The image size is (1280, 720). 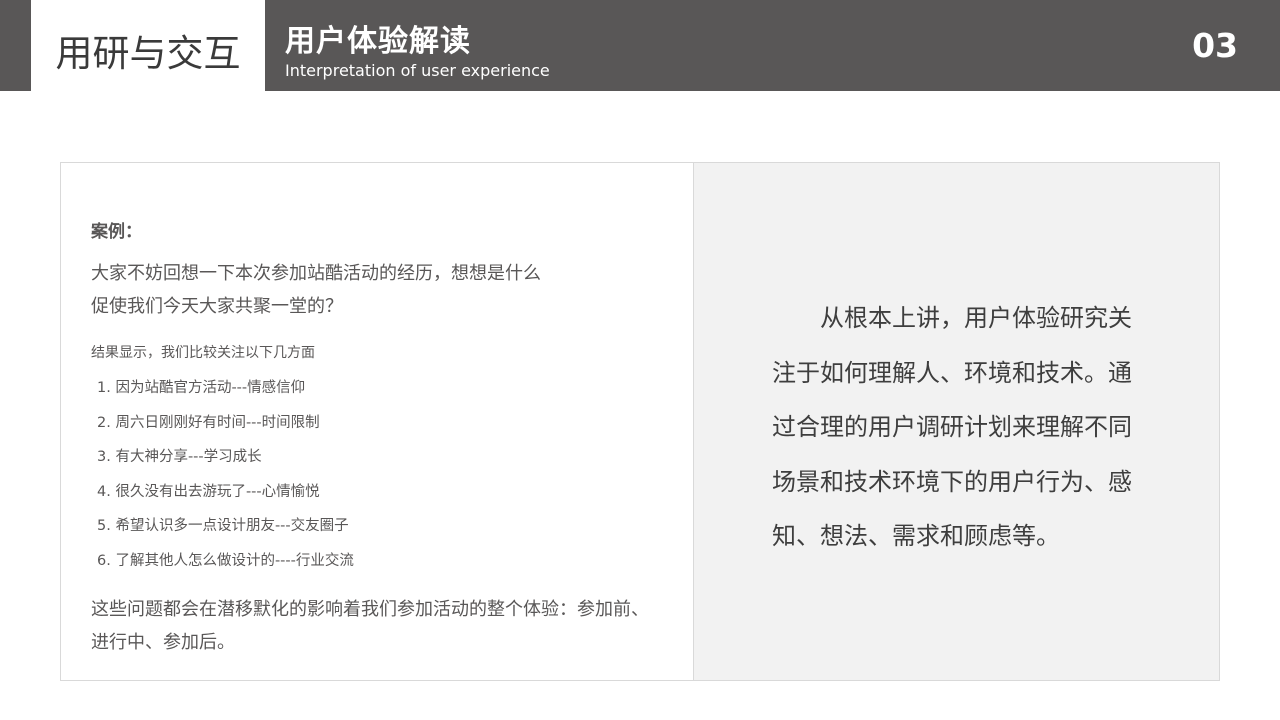 What do you see at coordinates (370, 626) in the screenshot?
I see `case-conclusion: 这些问题都会在潜移默化的影响着我们参加活动的整个体验：参加前、进行中、参加后。` at bounding box center [370, 626].